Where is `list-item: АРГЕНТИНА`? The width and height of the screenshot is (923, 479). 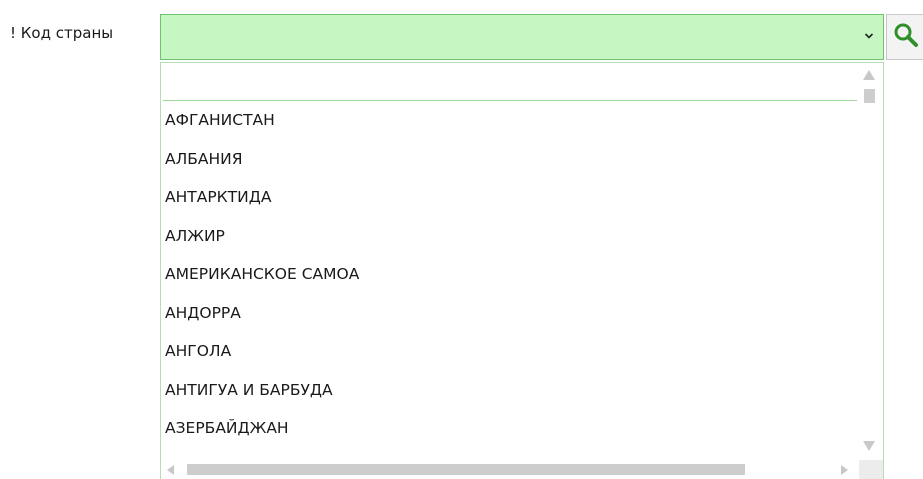
list-item: АРГЕНТИНА is located at coordinates (510, 455).